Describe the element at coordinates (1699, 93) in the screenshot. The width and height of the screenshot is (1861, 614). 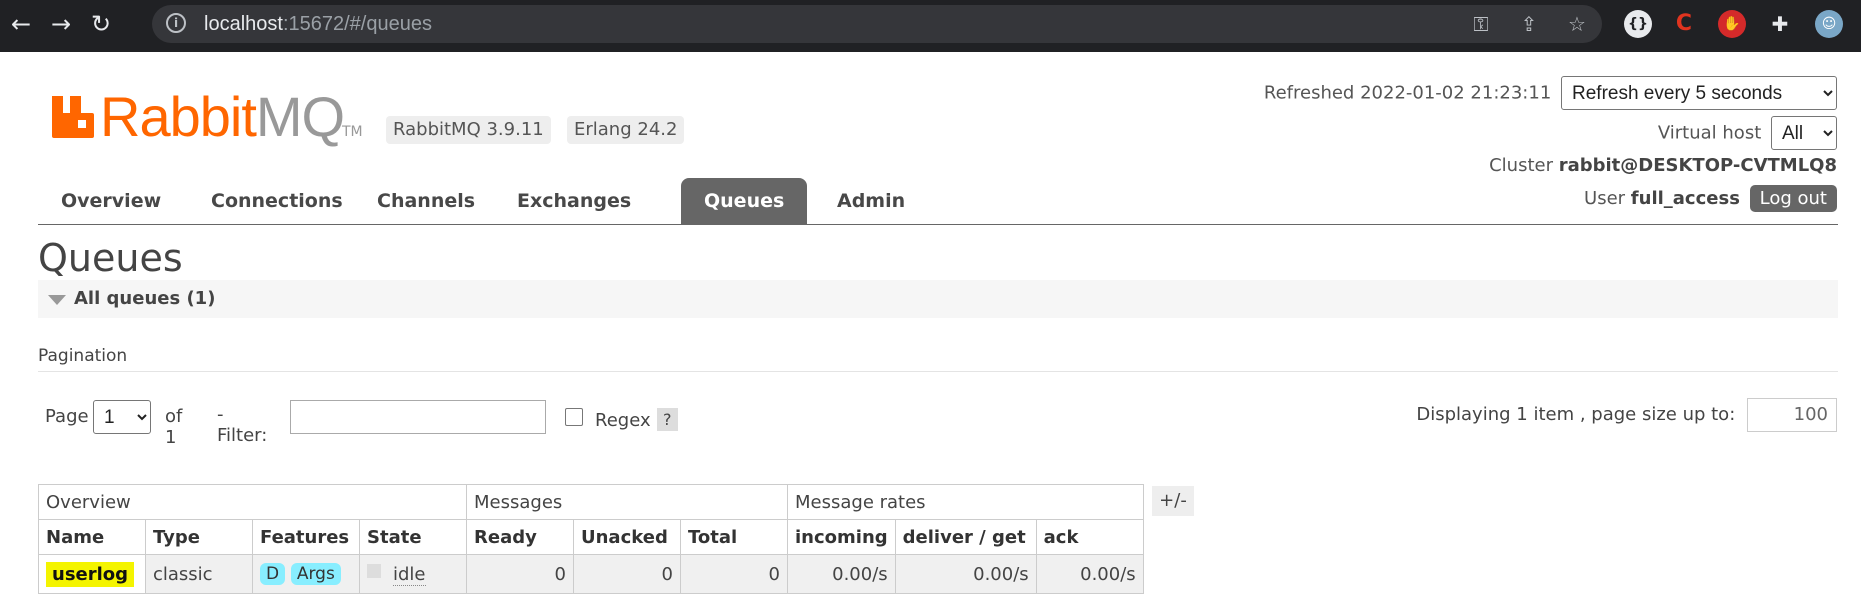
I see `refresh-interval-select: Refresh every 5 seconds` at that location.